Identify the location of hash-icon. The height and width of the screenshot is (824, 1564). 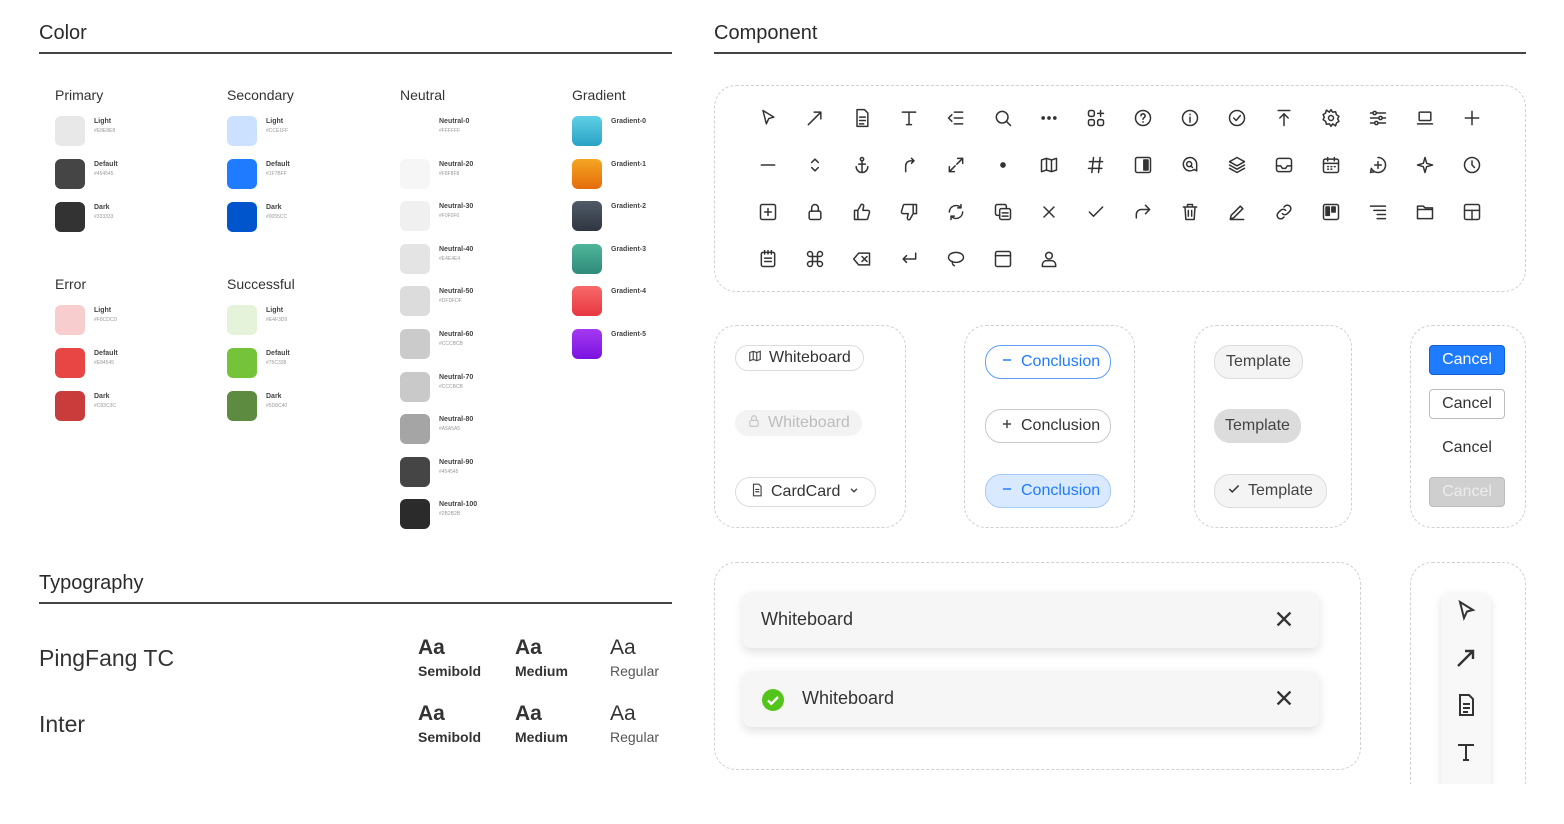
(1096, 165).